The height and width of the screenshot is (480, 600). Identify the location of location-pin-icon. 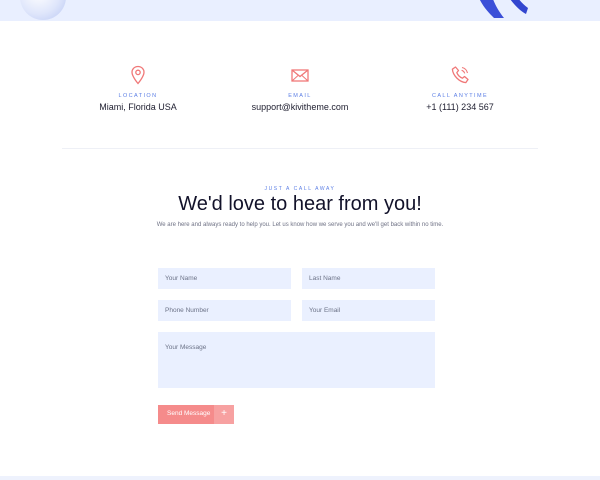
(138, 75).